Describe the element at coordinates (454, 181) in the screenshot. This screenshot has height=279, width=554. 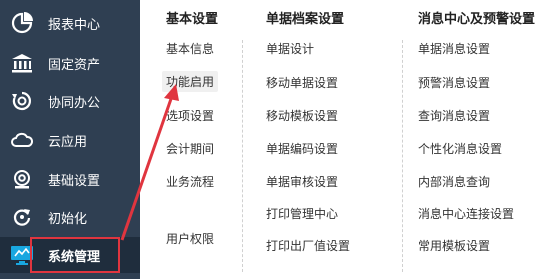
I see `menu-link-internal-message: 内部消息查询` at that location.